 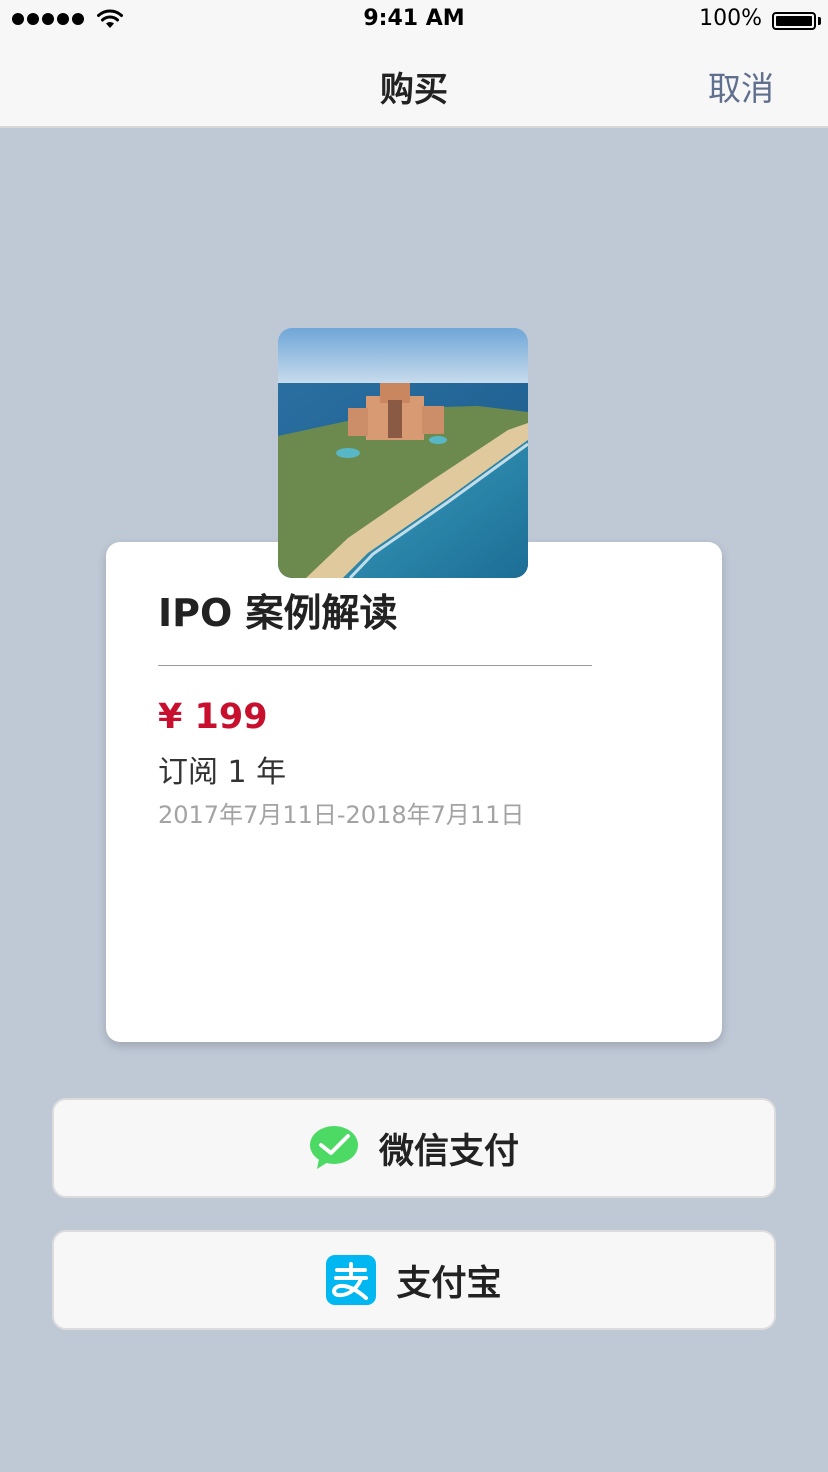 What do you see at coordinates (819, 21) in the screenshot?
I see `battery-cap` at bounding box center [819, 21].